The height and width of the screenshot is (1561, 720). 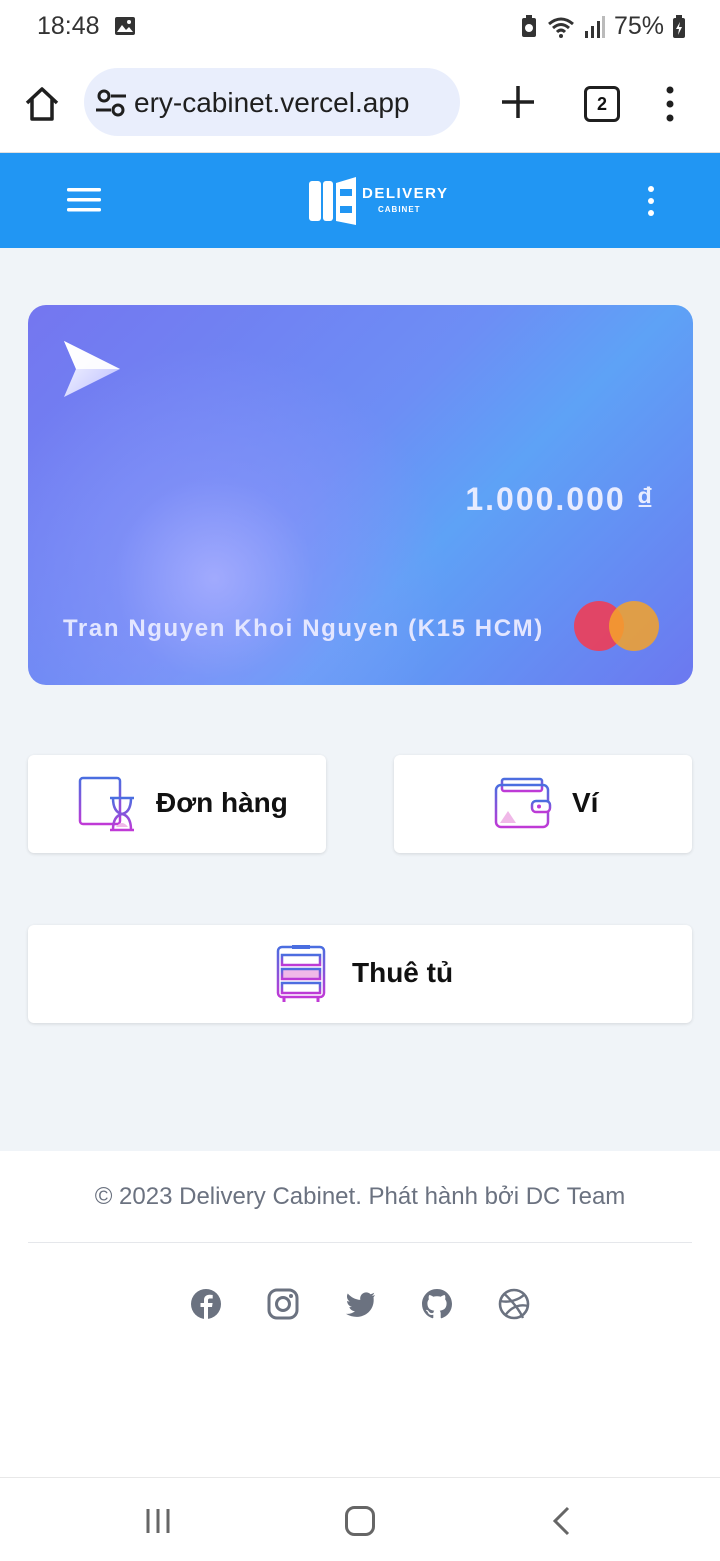 I want to click on back-icon, so click(x=562, y=1521).